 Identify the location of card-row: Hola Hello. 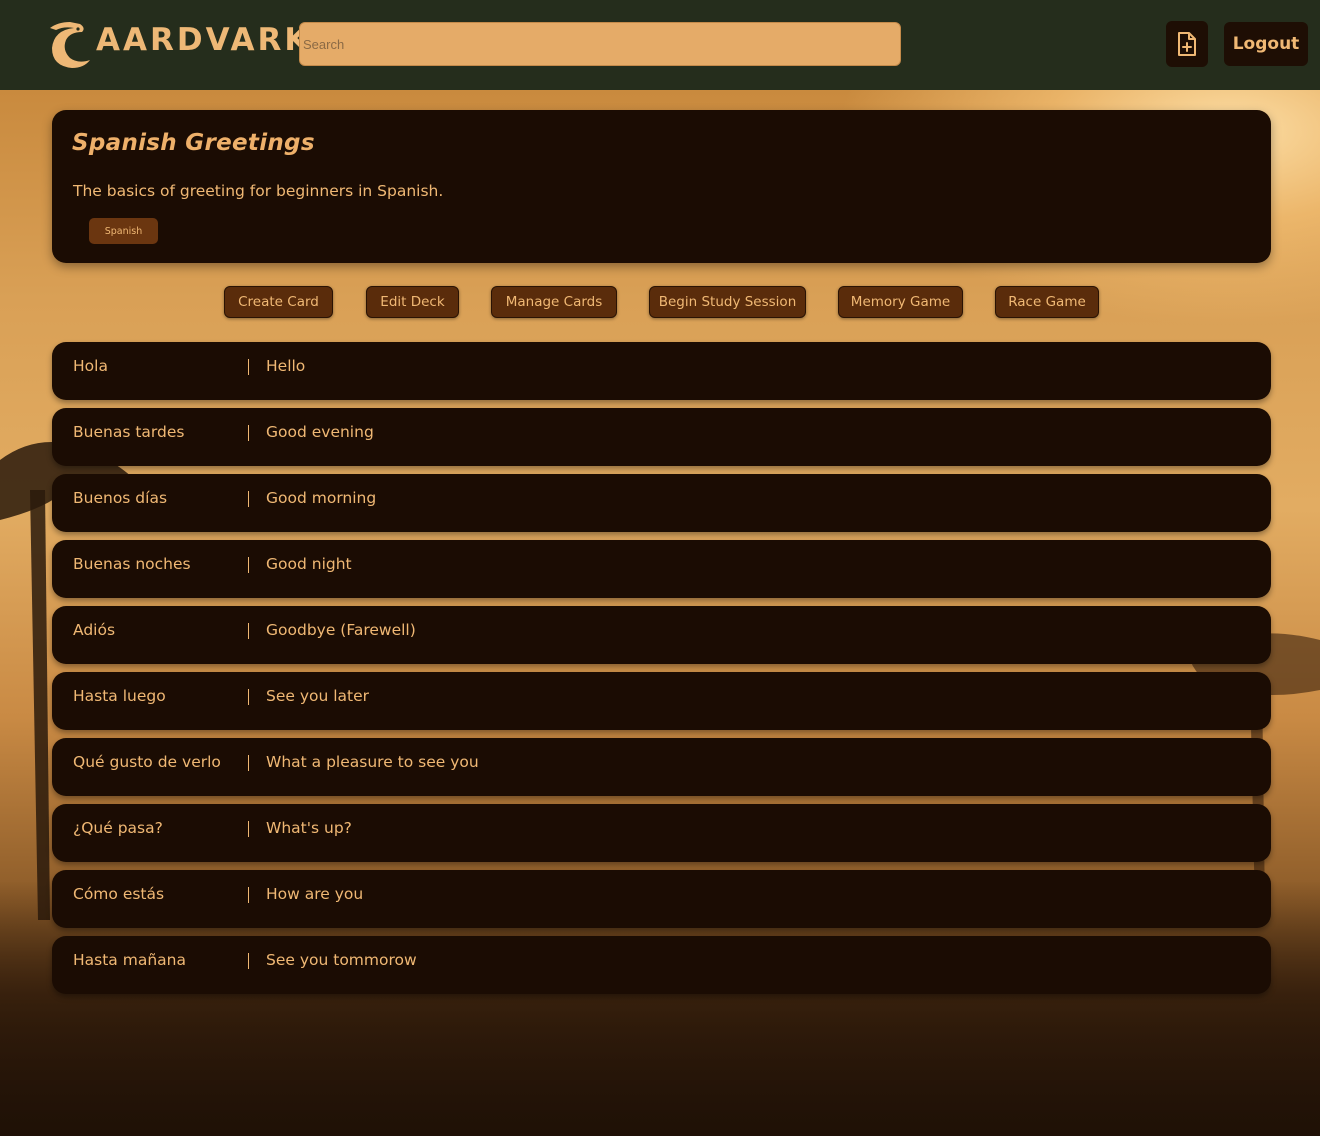
(661, 371).